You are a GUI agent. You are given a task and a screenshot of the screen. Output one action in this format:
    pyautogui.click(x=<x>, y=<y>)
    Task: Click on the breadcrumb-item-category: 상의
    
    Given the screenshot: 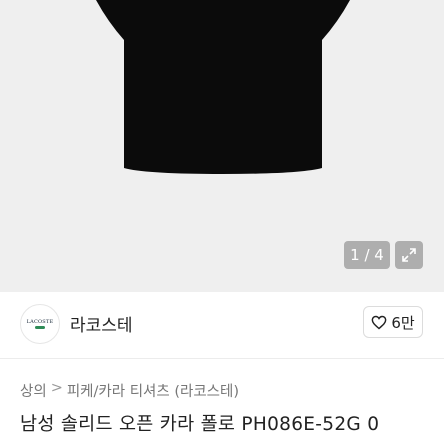 What is the action you would take?
    pyautogui.click(x=33, y=390)
    